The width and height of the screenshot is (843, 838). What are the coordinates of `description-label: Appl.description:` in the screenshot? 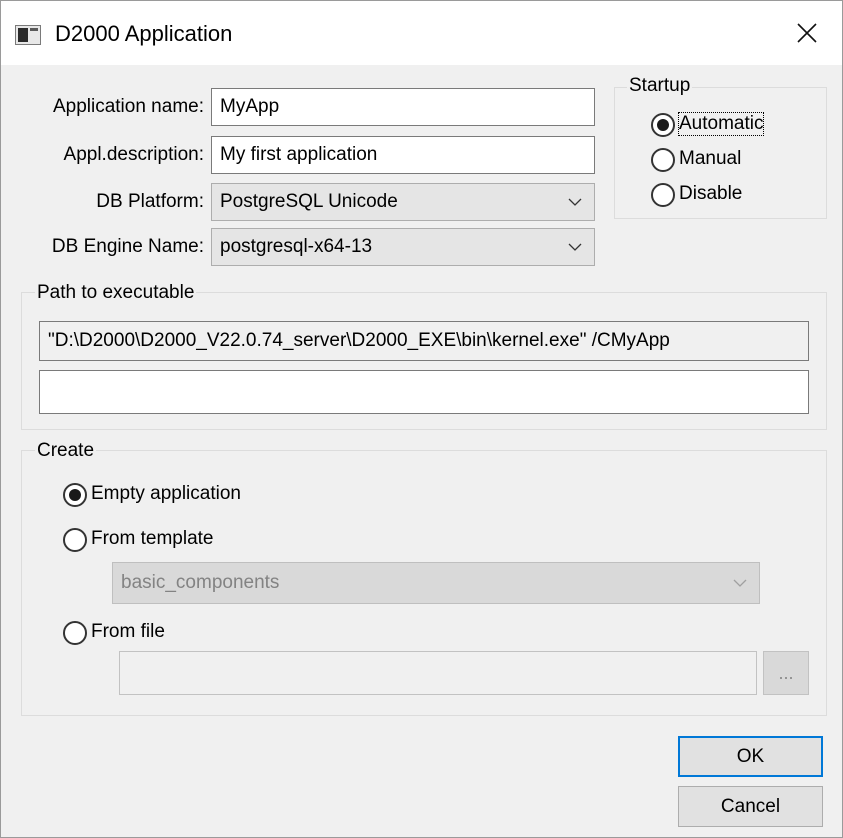 It's located at (133, 154).